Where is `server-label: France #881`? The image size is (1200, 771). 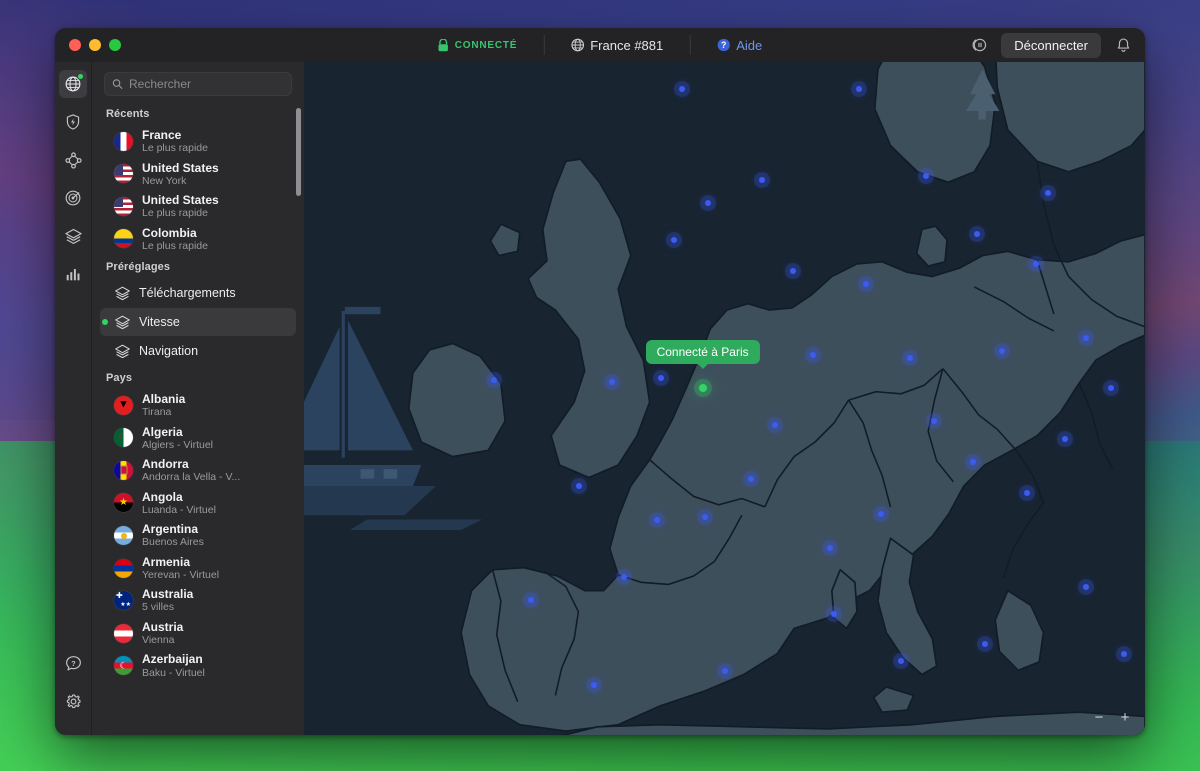 server-label: France #881 is located at coordinates (627, 45).